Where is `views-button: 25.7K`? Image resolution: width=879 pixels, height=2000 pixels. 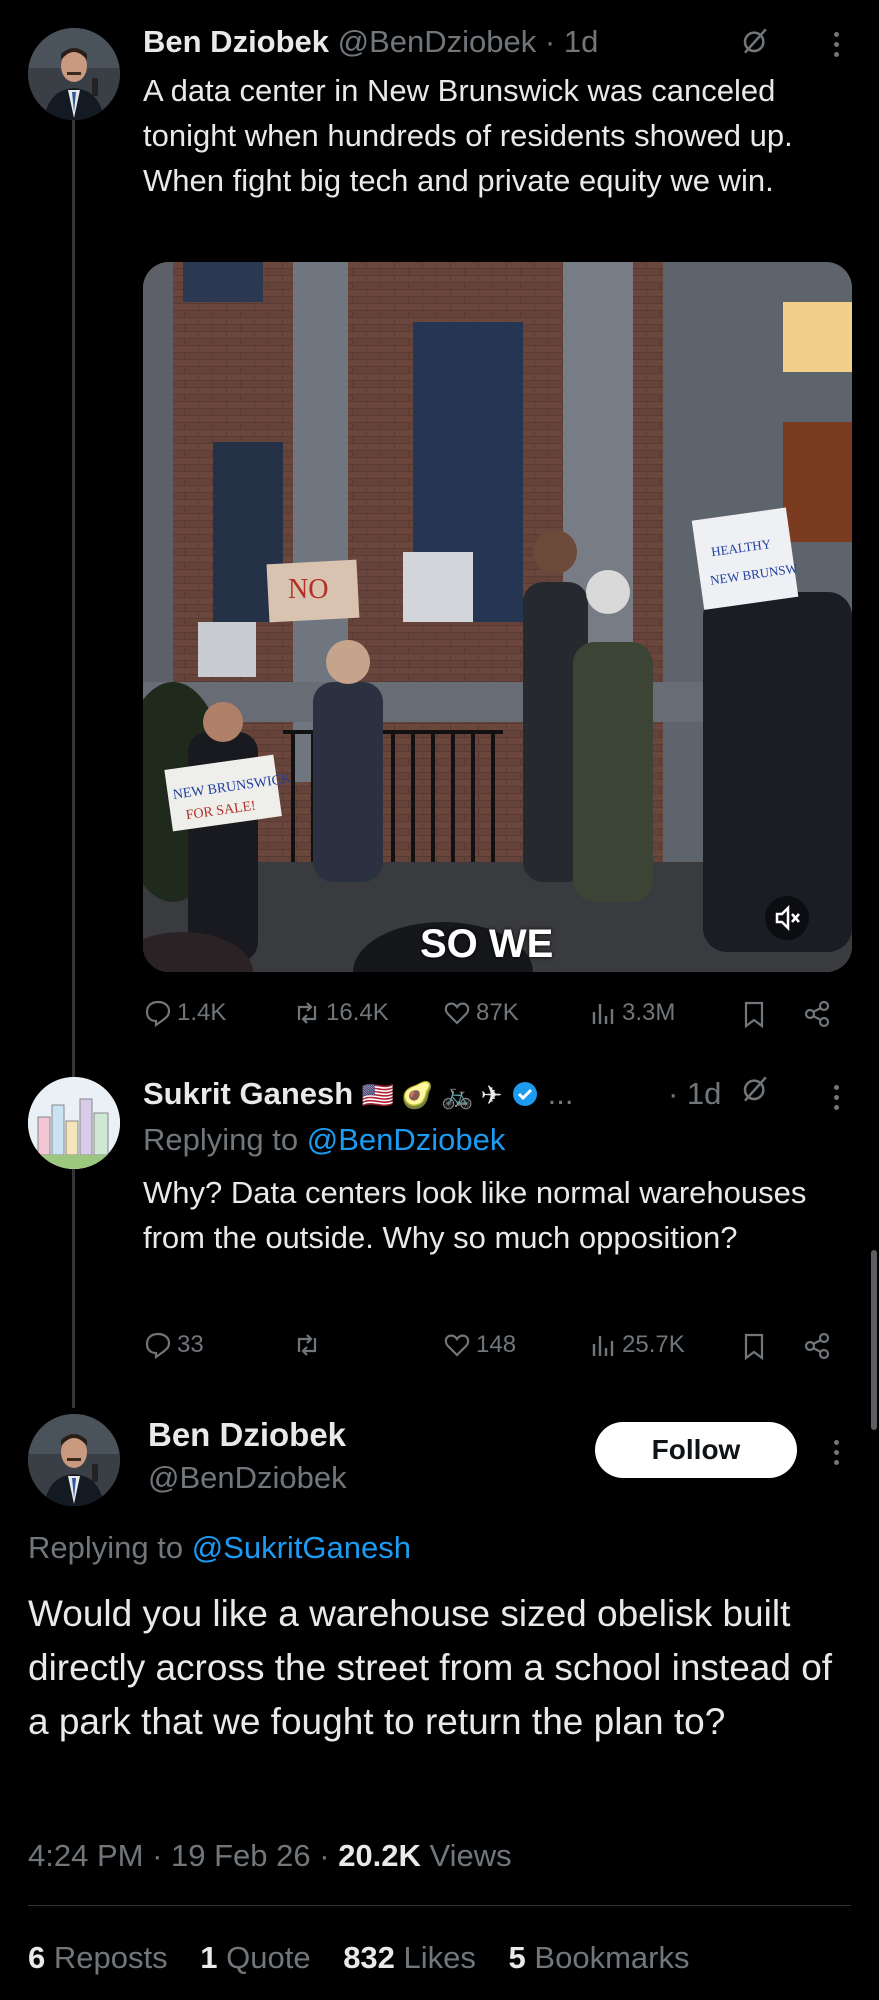 views-button: 25.7K is located at coordinates (636, 1345).